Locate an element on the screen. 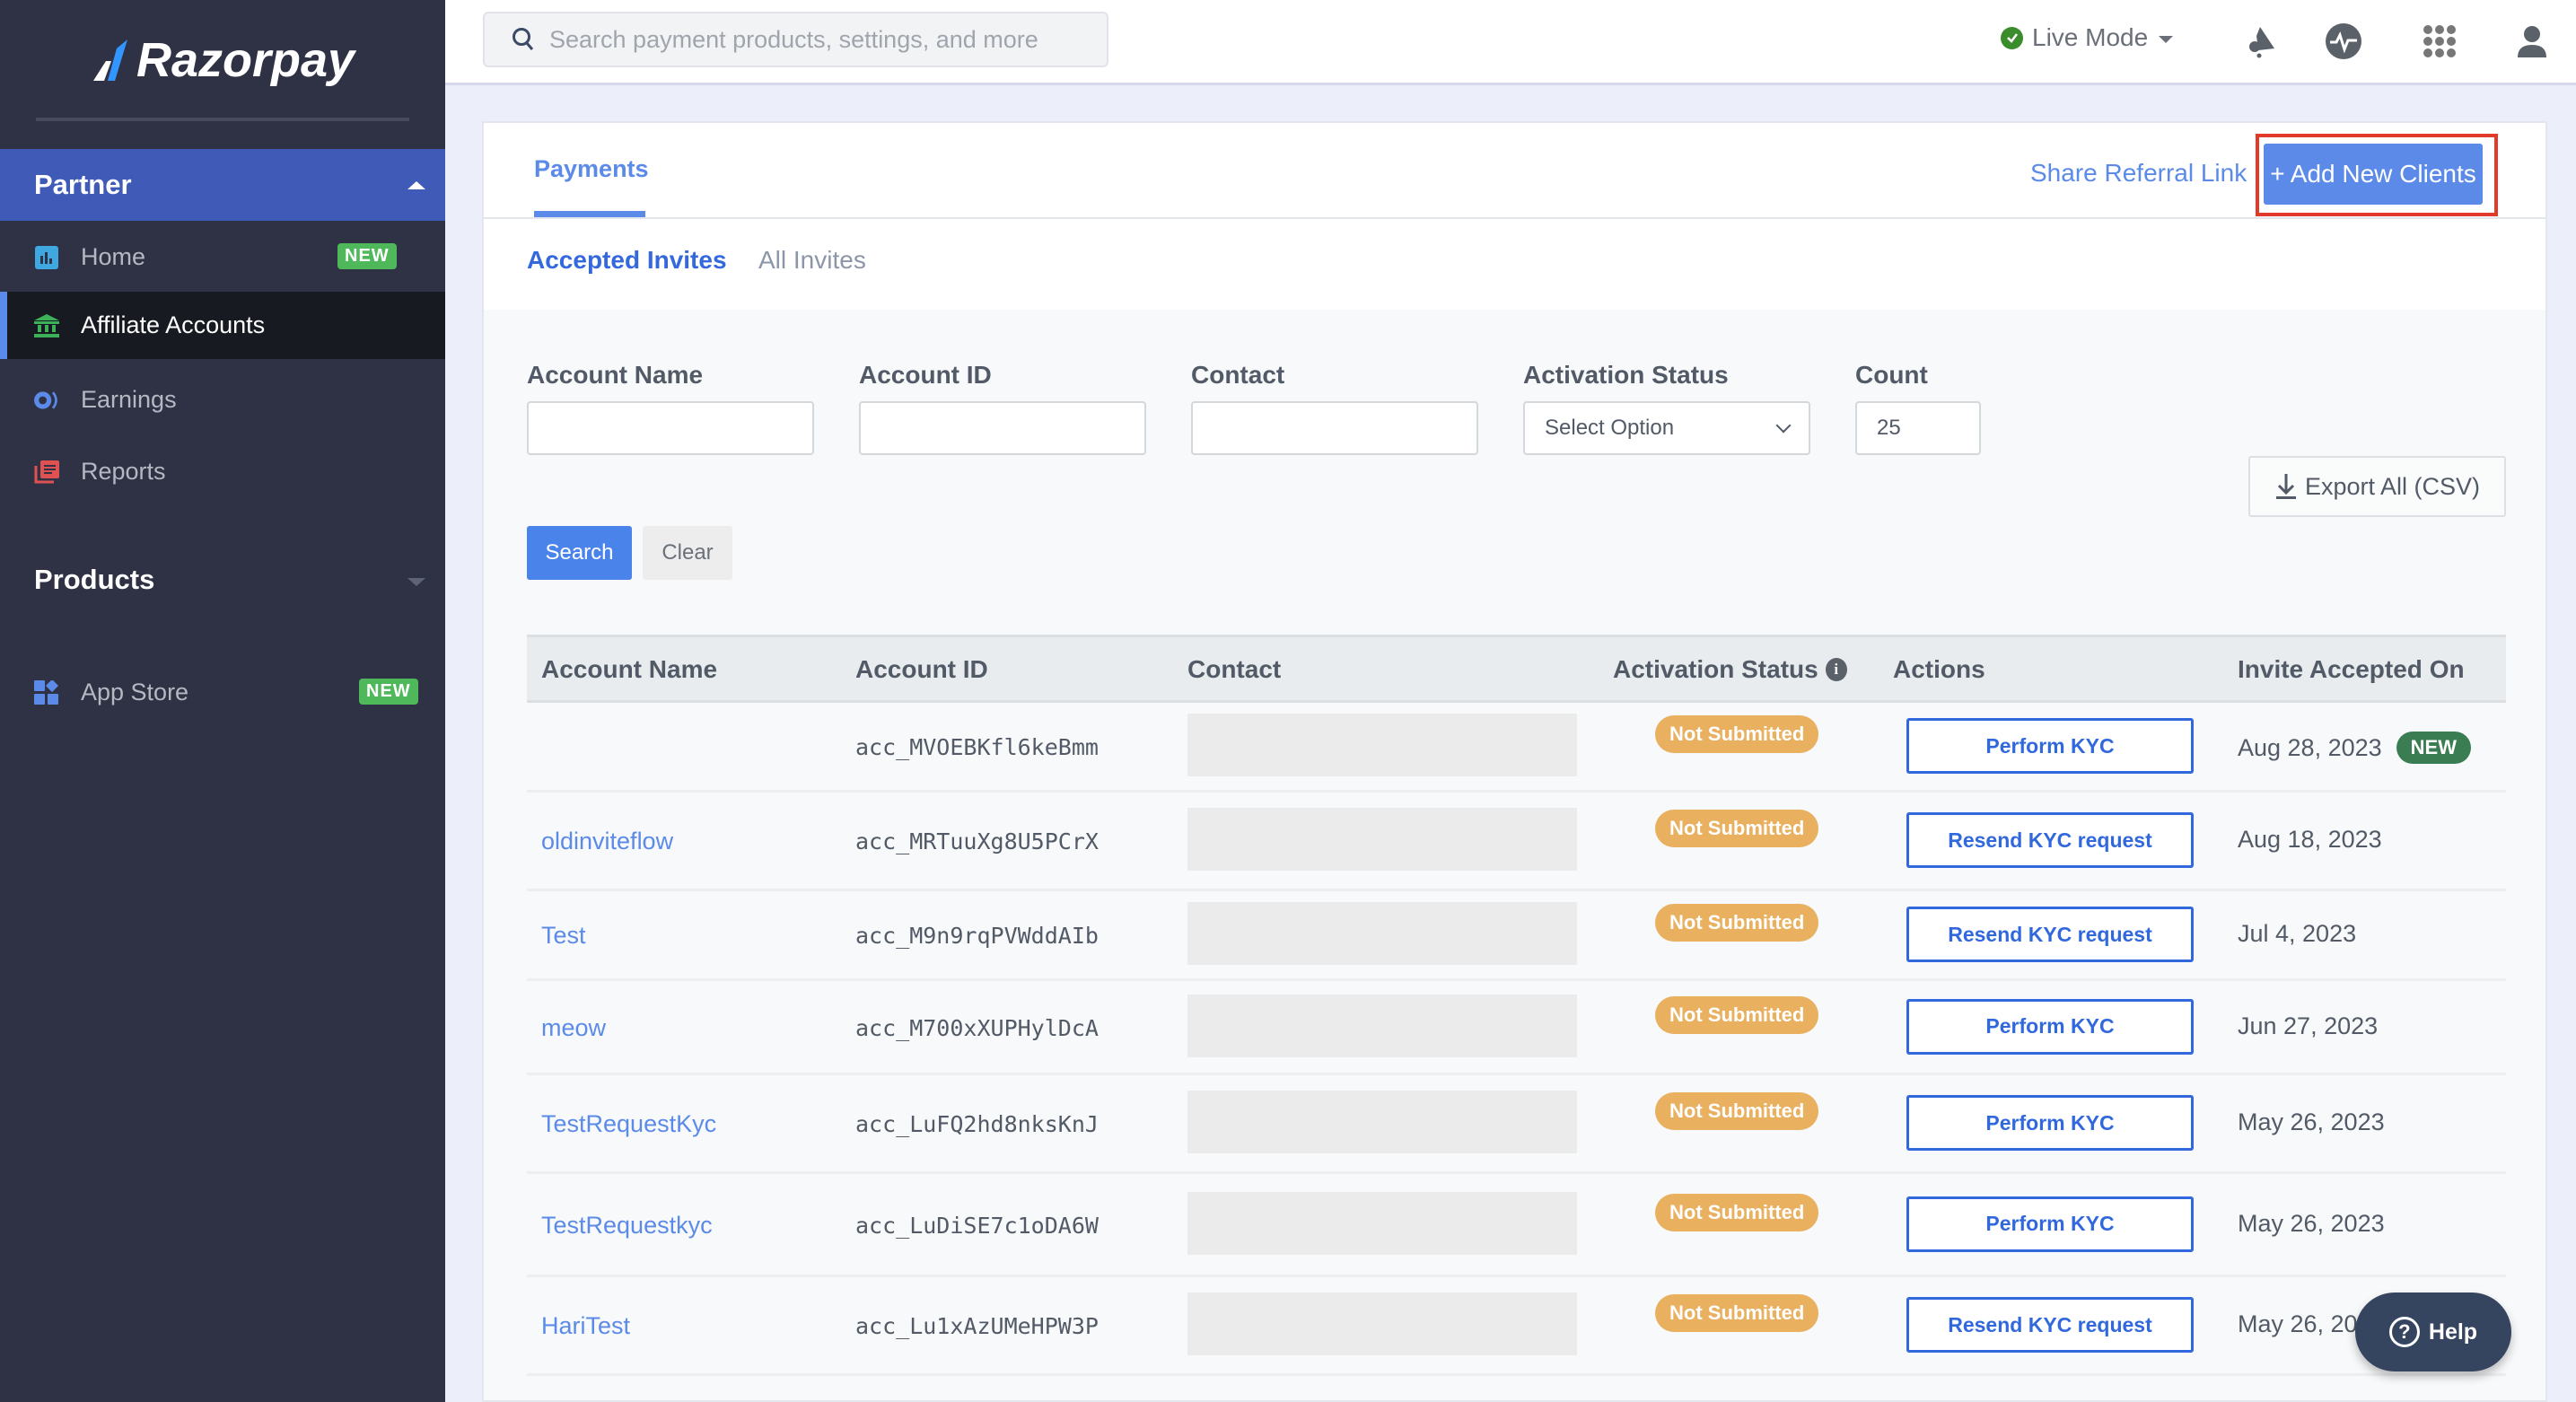  razorpay-logo: Razorpay is located at coordinates (222, 61).